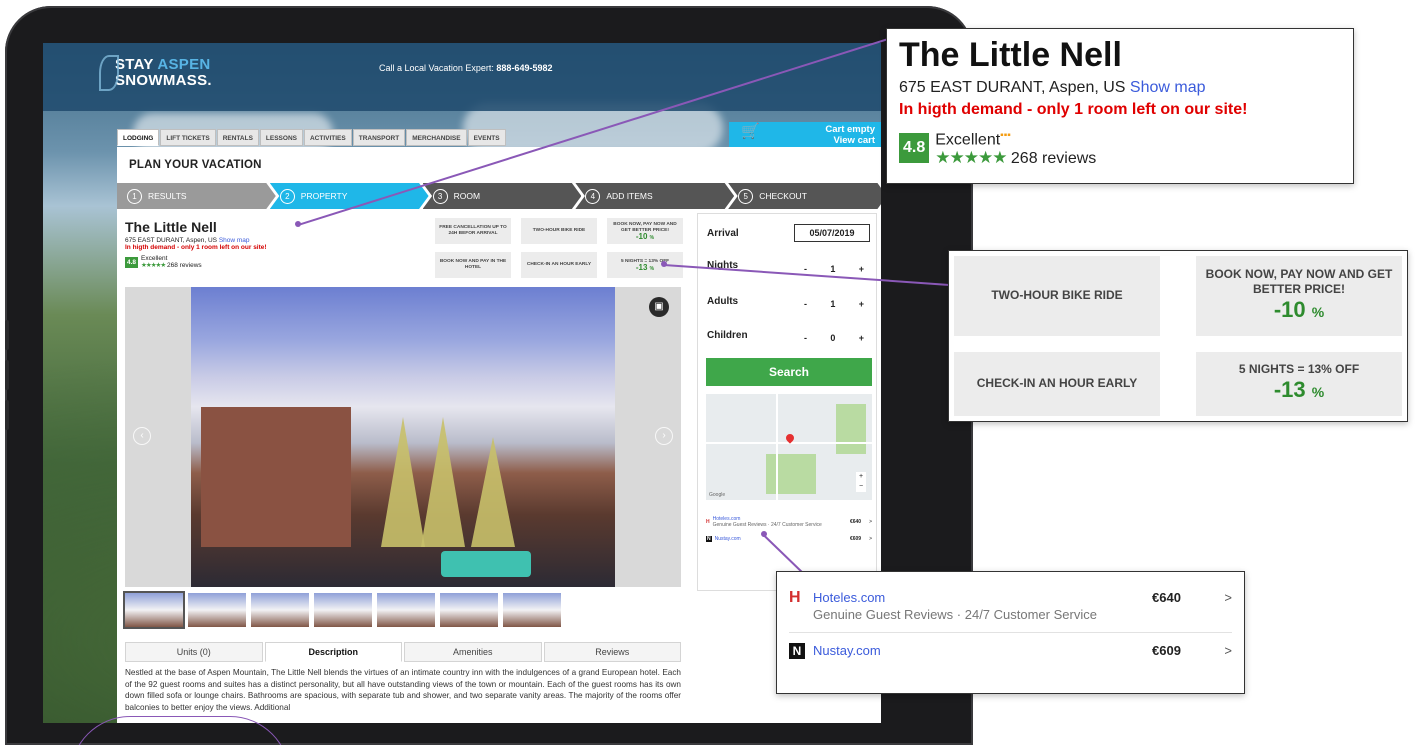 Image resolution: width=1418 pixels, height=745 pixels. What do you see at coordinates (436, 137) in the screenshot?
I see `nav-tab-merchandise: MERCHANDISE` at bounding box center [436, 137].